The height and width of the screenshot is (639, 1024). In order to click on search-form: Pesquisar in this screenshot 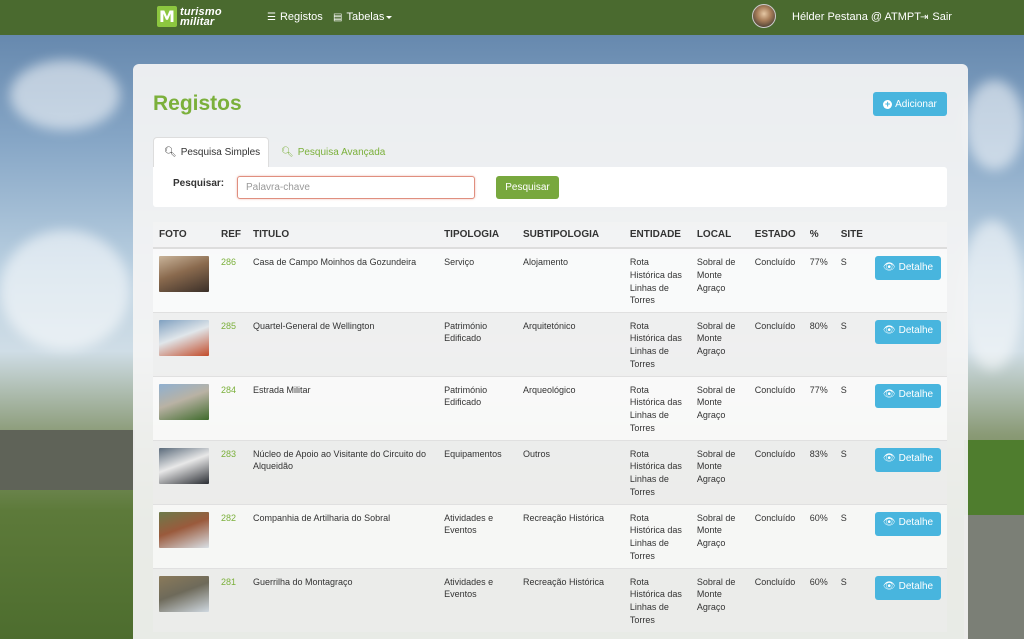, I will do `click(550, 187)`.